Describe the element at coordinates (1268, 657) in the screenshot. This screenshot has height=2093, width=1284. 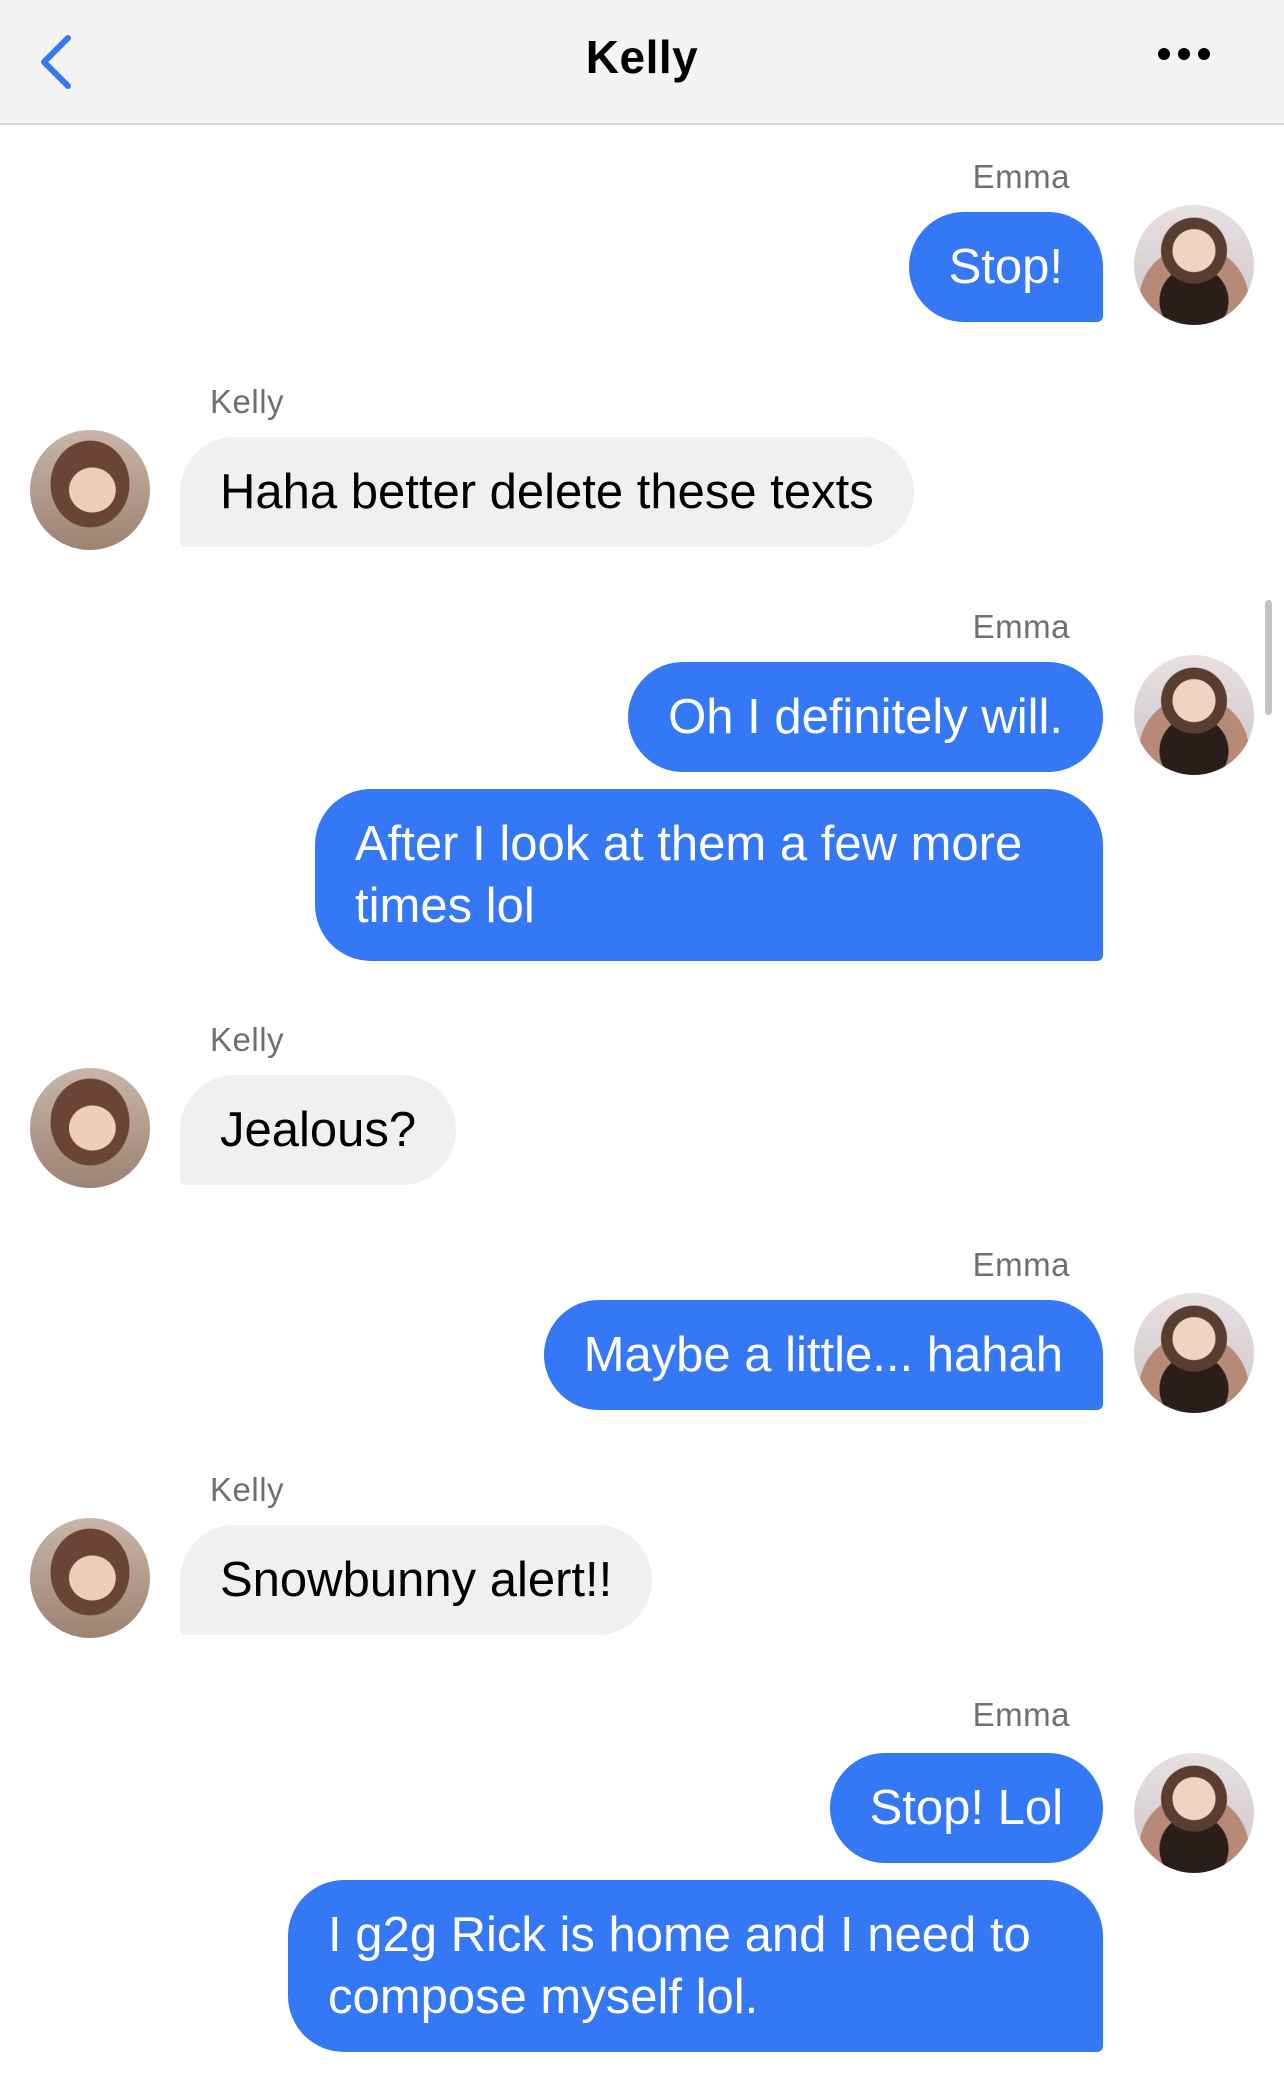
I see `scrollbar` at that location.